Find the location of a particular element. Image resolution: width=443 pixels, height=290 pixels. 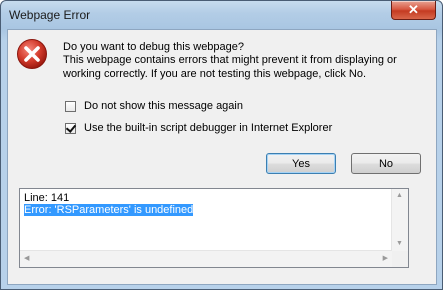

dont-show-option: Do not show this message again is located at coordinates (154, 106).